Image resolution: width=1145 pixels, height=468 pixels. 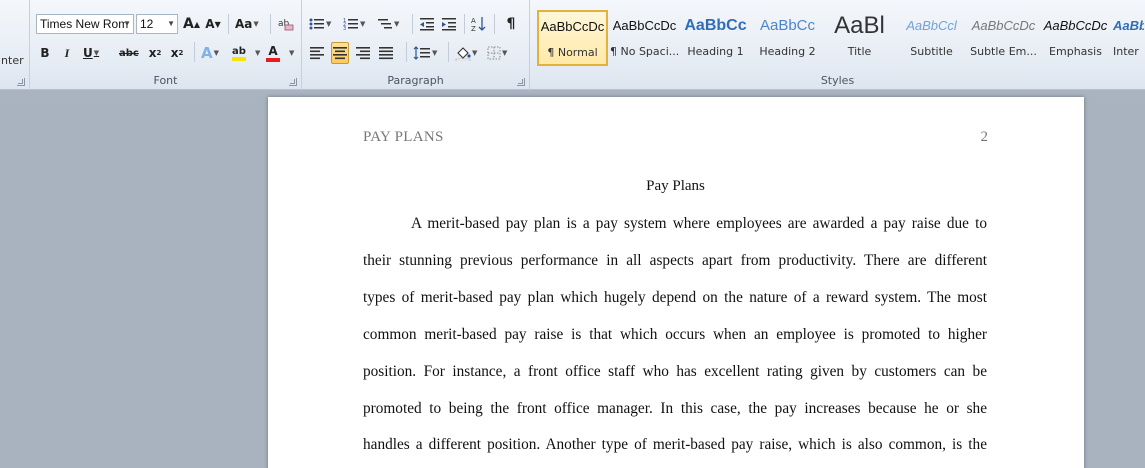 What do you see at coordinates (985, 137) in the screenshot?
I see `page-number: 2` at bounding box center [985, 137].